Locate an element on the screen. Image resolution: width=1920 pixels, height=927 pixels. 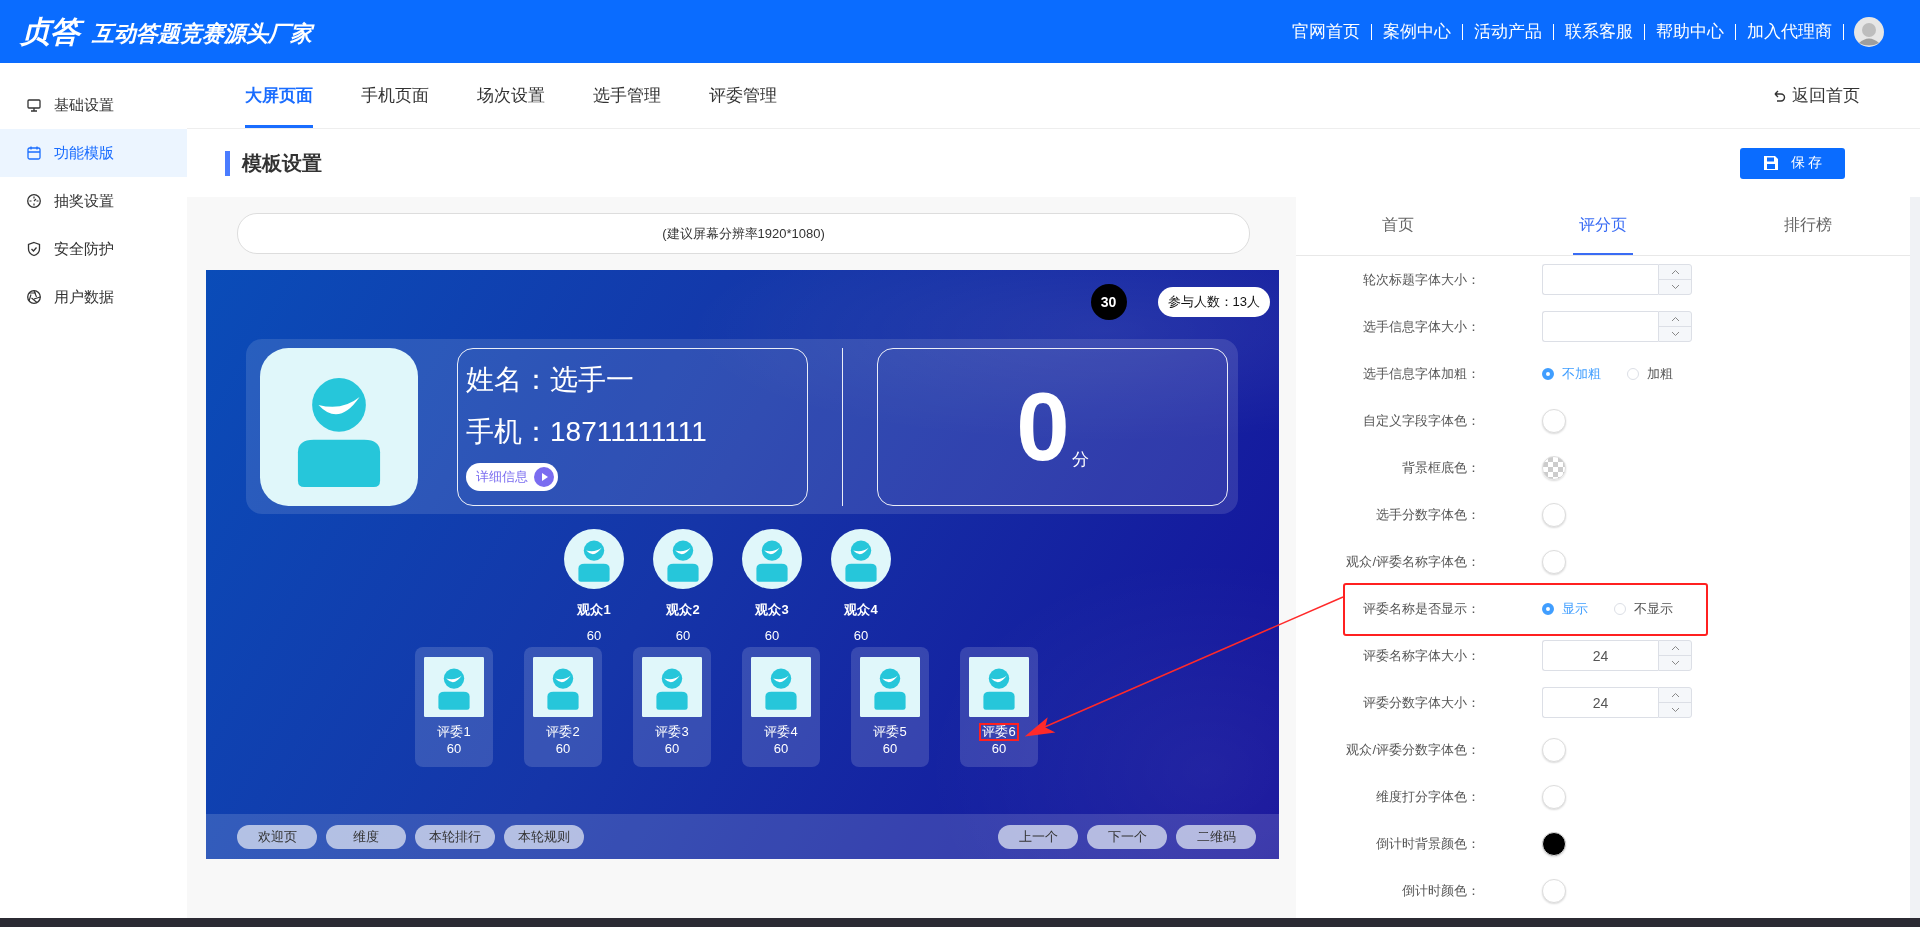
sidebar-item: 基础设置 is located at coordinates (93, 105).